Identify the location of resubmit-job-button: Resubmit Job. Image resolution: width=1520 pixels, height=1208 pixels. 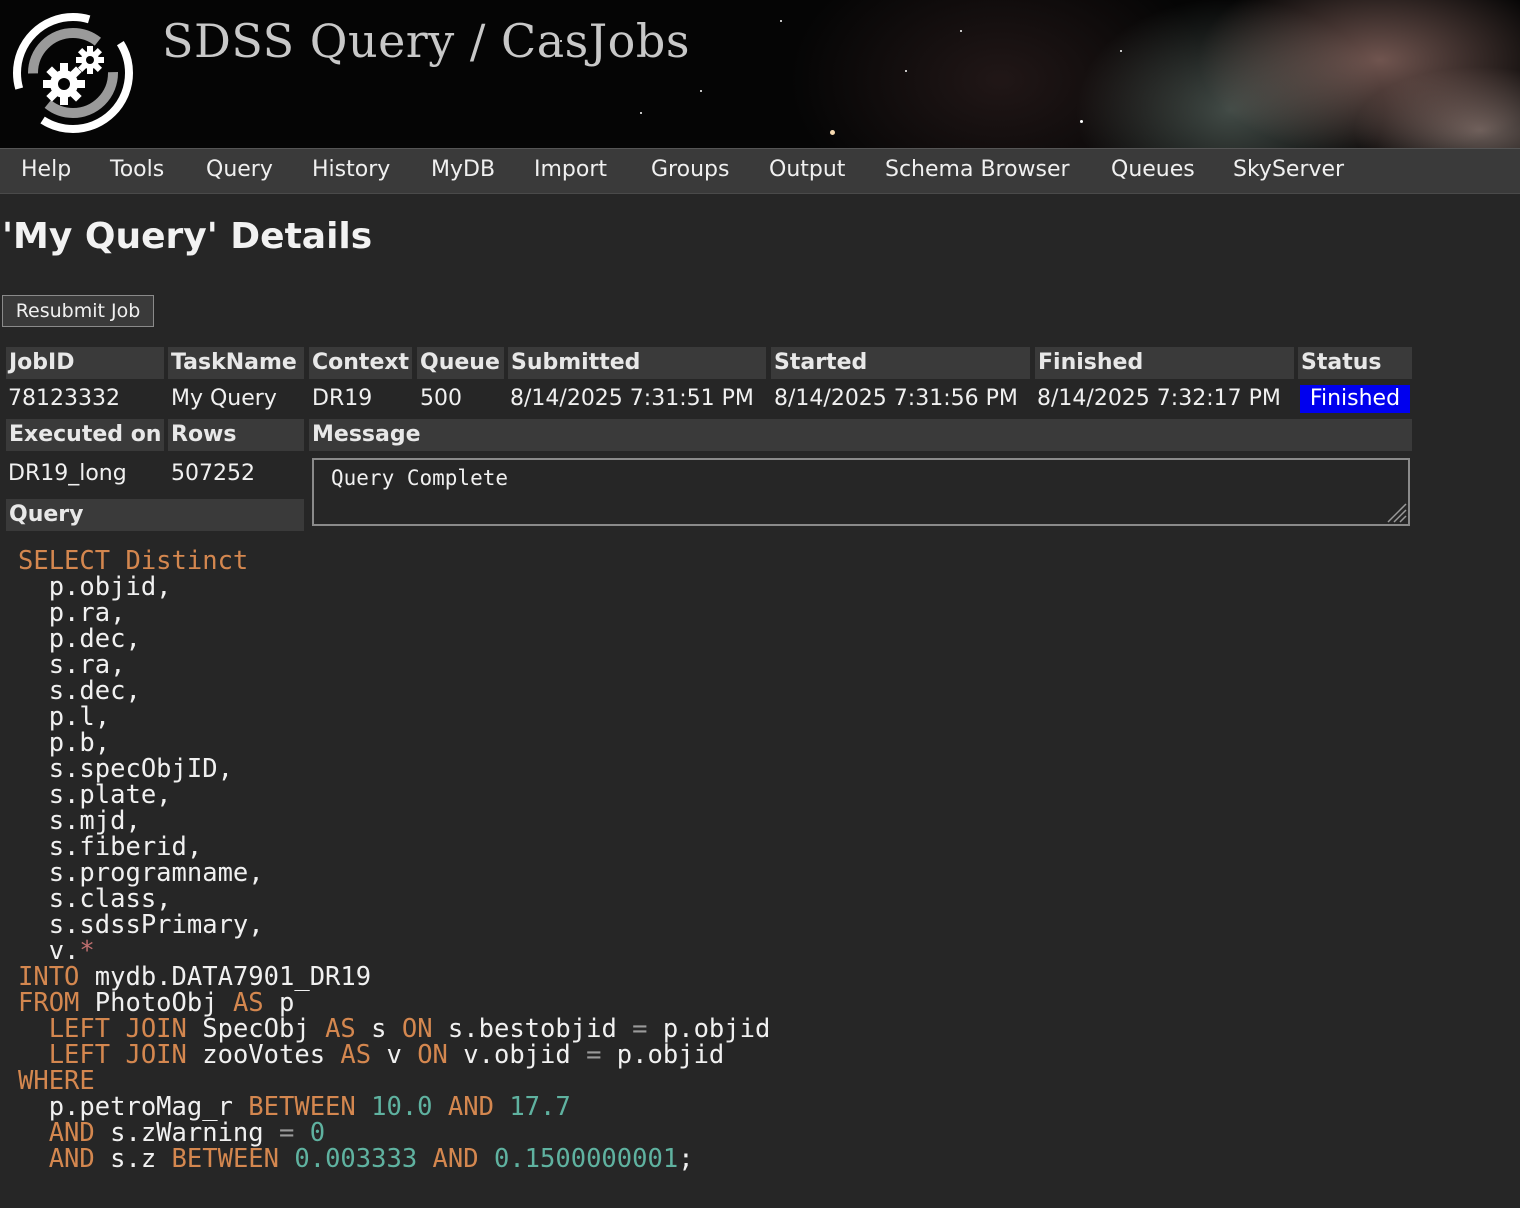
(78, 311).